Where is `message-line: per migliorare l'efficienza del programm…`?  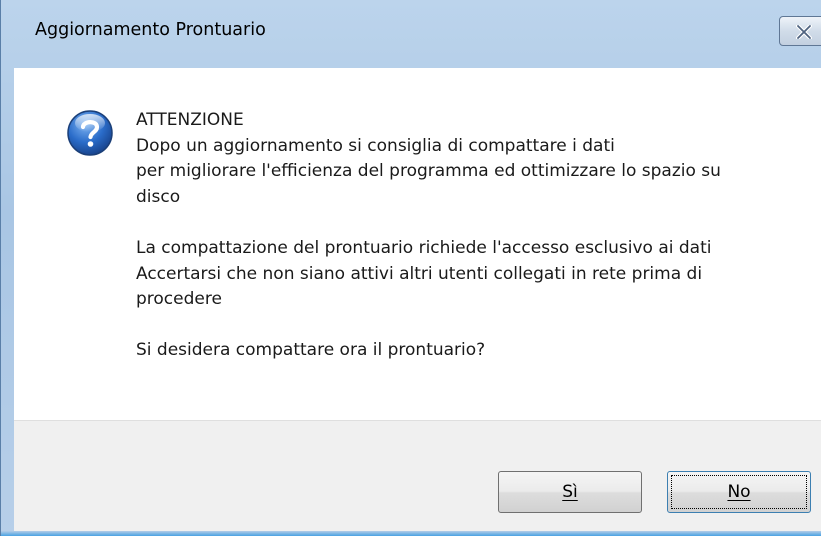 message-line: per migliorare l'efficienza del programm… is located at coordinates (428, 171).